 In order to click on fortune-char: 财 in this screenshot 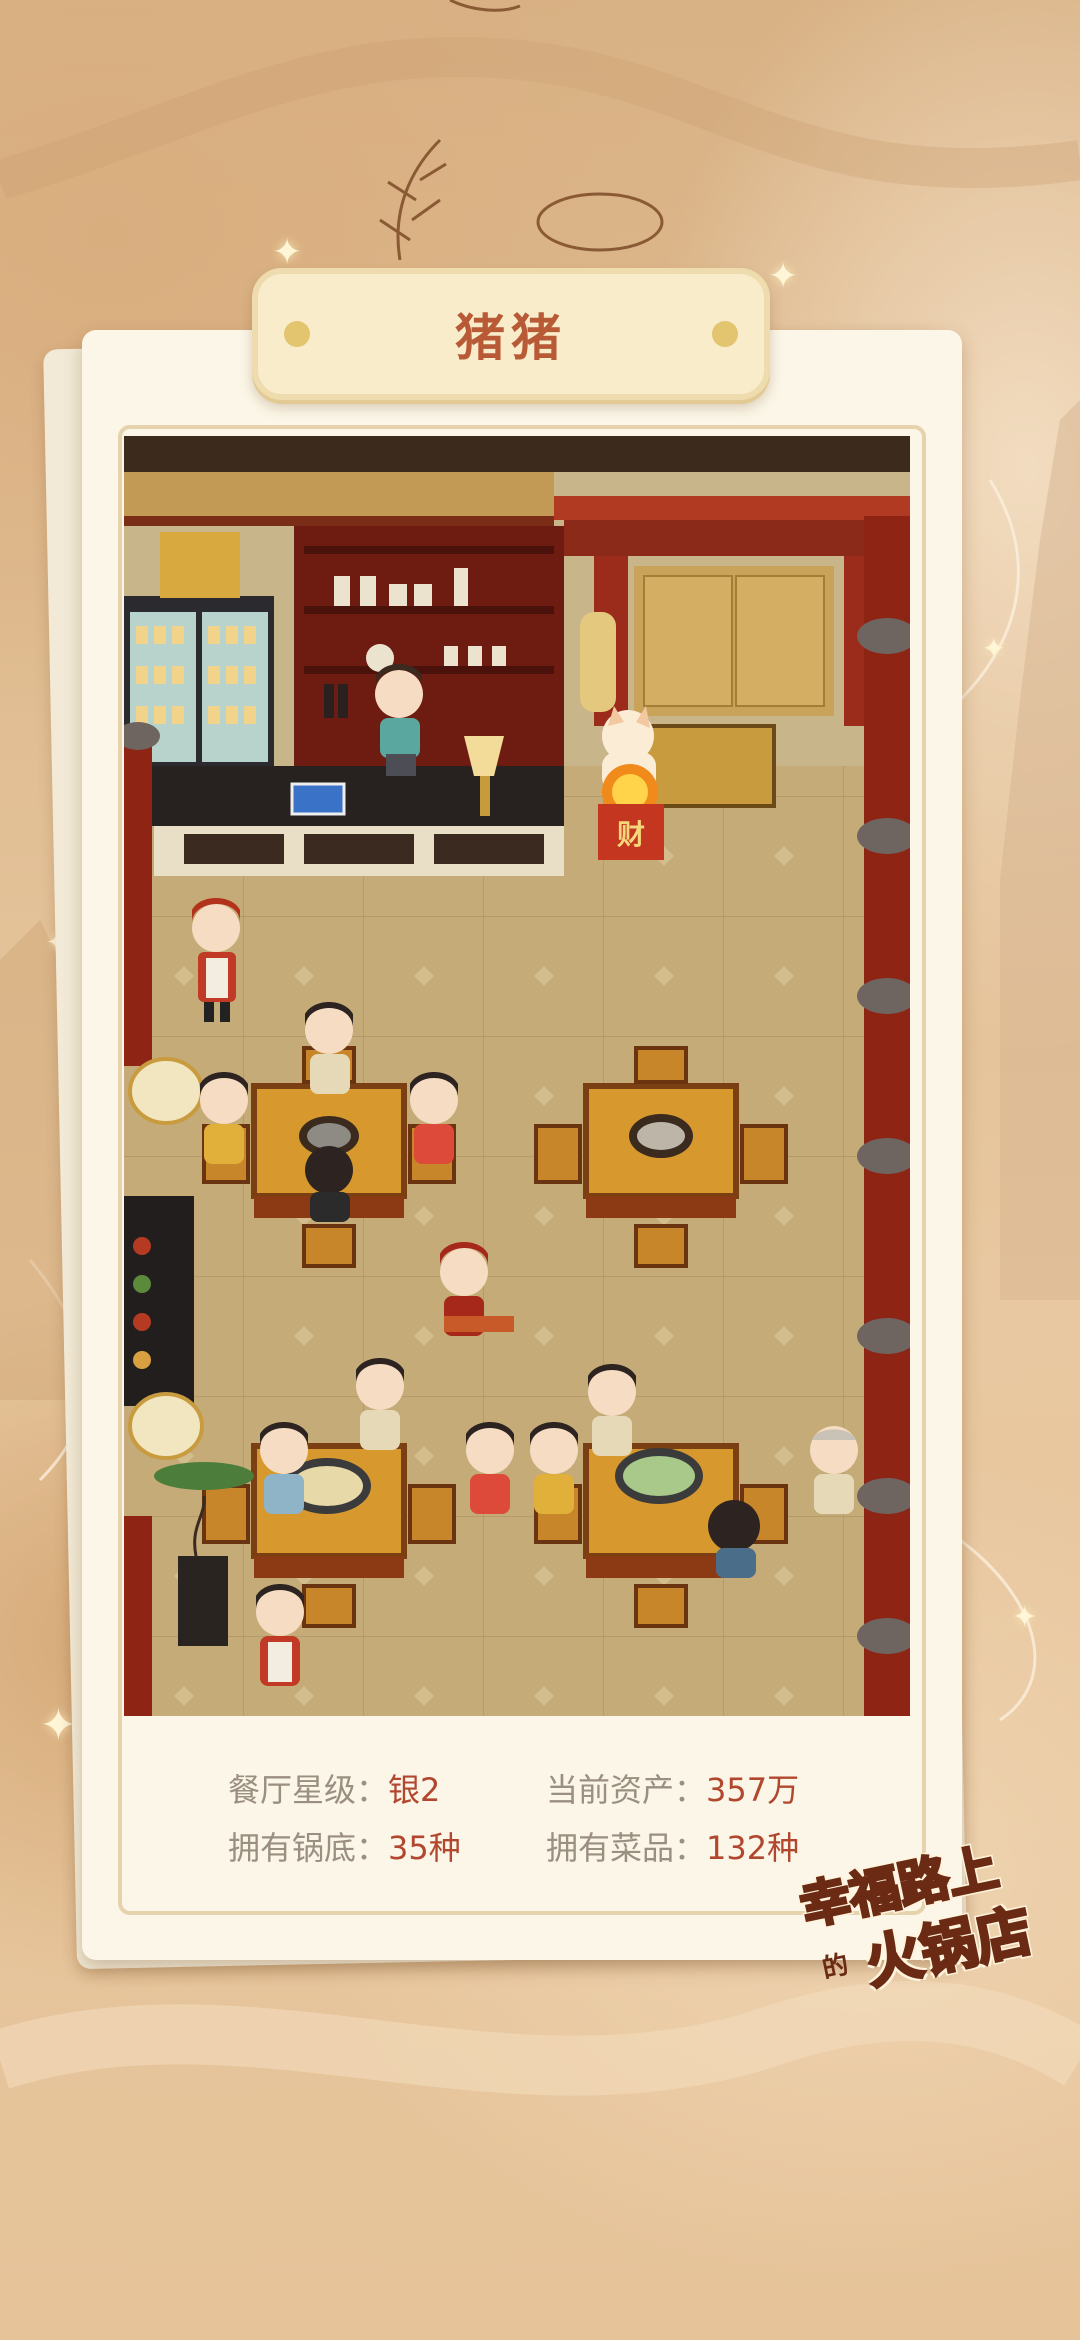, I will do `click(631, 834)`.